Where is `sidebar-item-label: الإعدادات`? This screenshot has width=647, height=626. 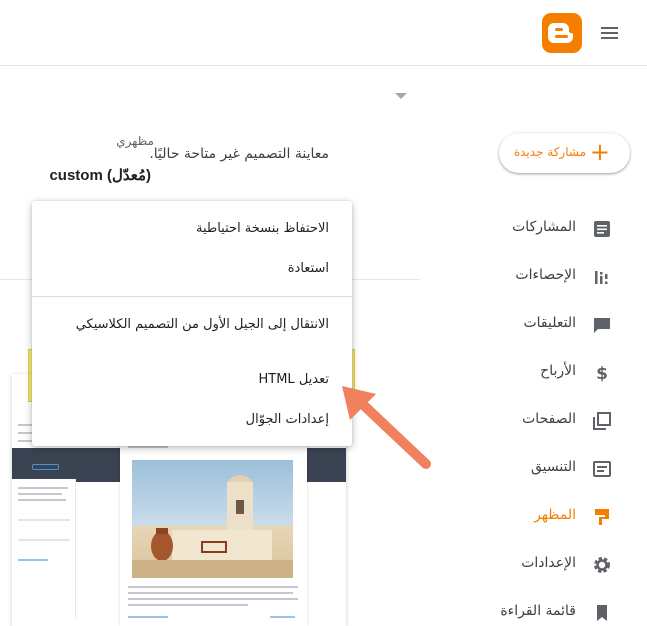
sidebar-item-label: الإعدادات is located at coordinates (548, 563).